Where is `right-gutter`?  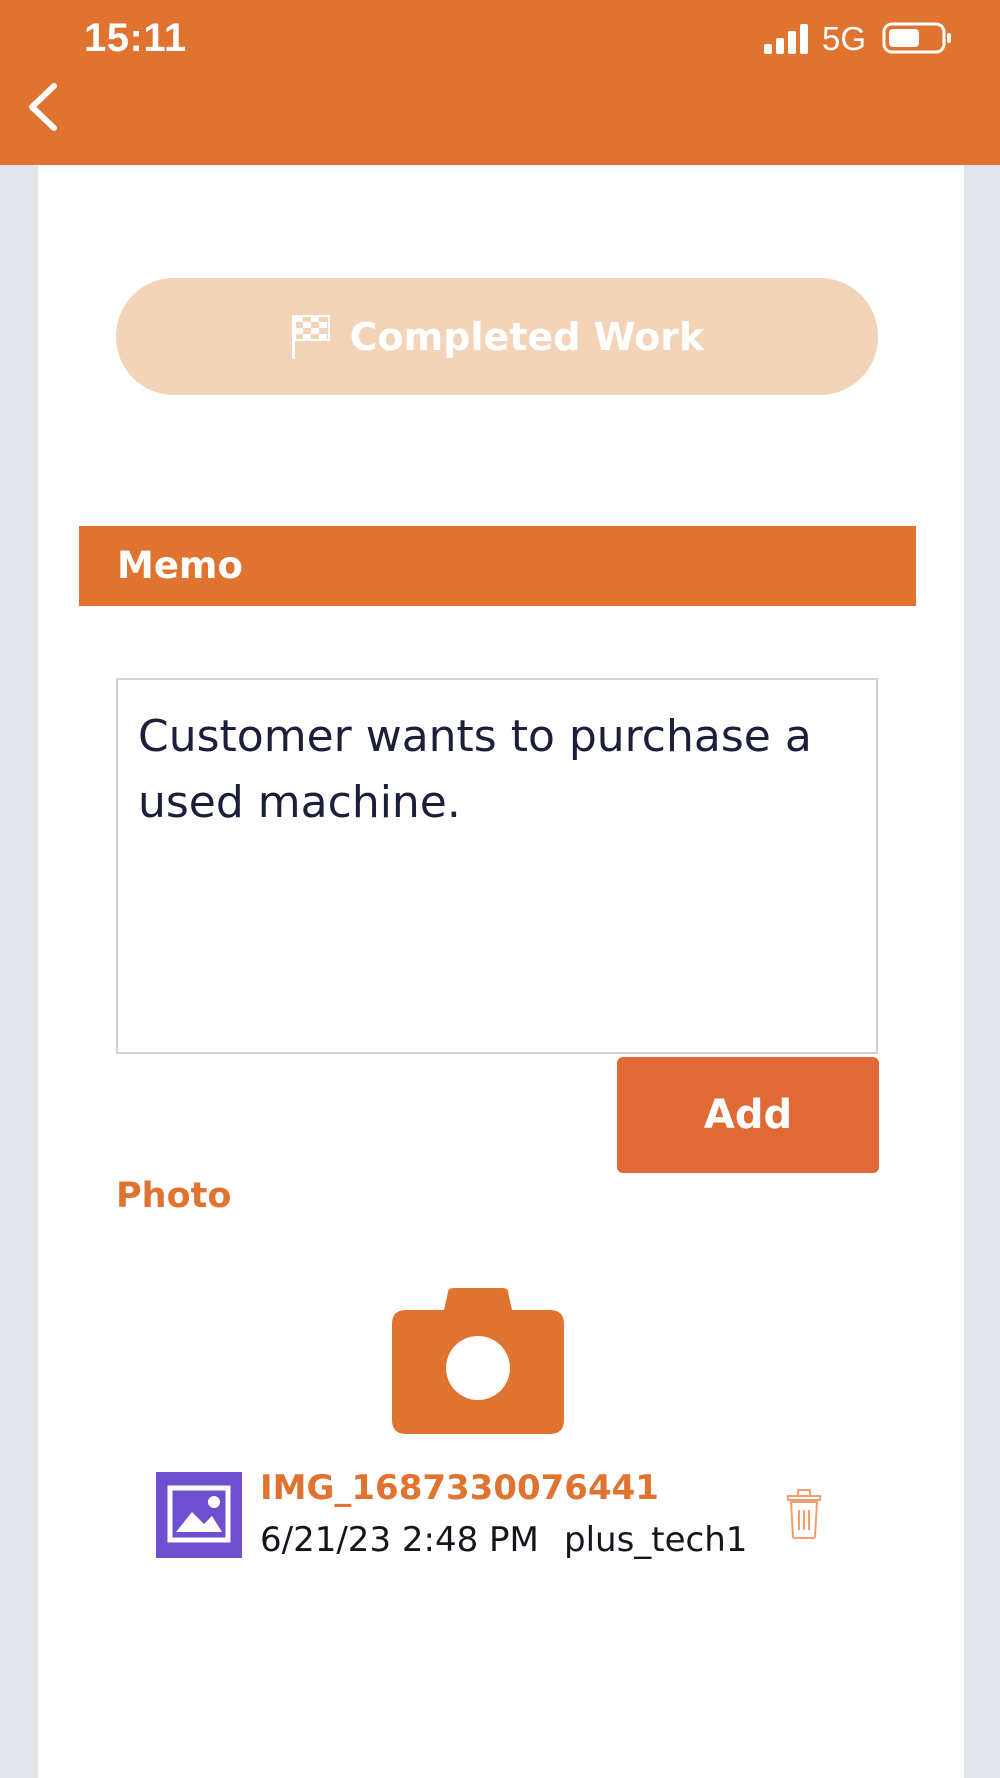
right-gutter is located at coordinates (982, 971).